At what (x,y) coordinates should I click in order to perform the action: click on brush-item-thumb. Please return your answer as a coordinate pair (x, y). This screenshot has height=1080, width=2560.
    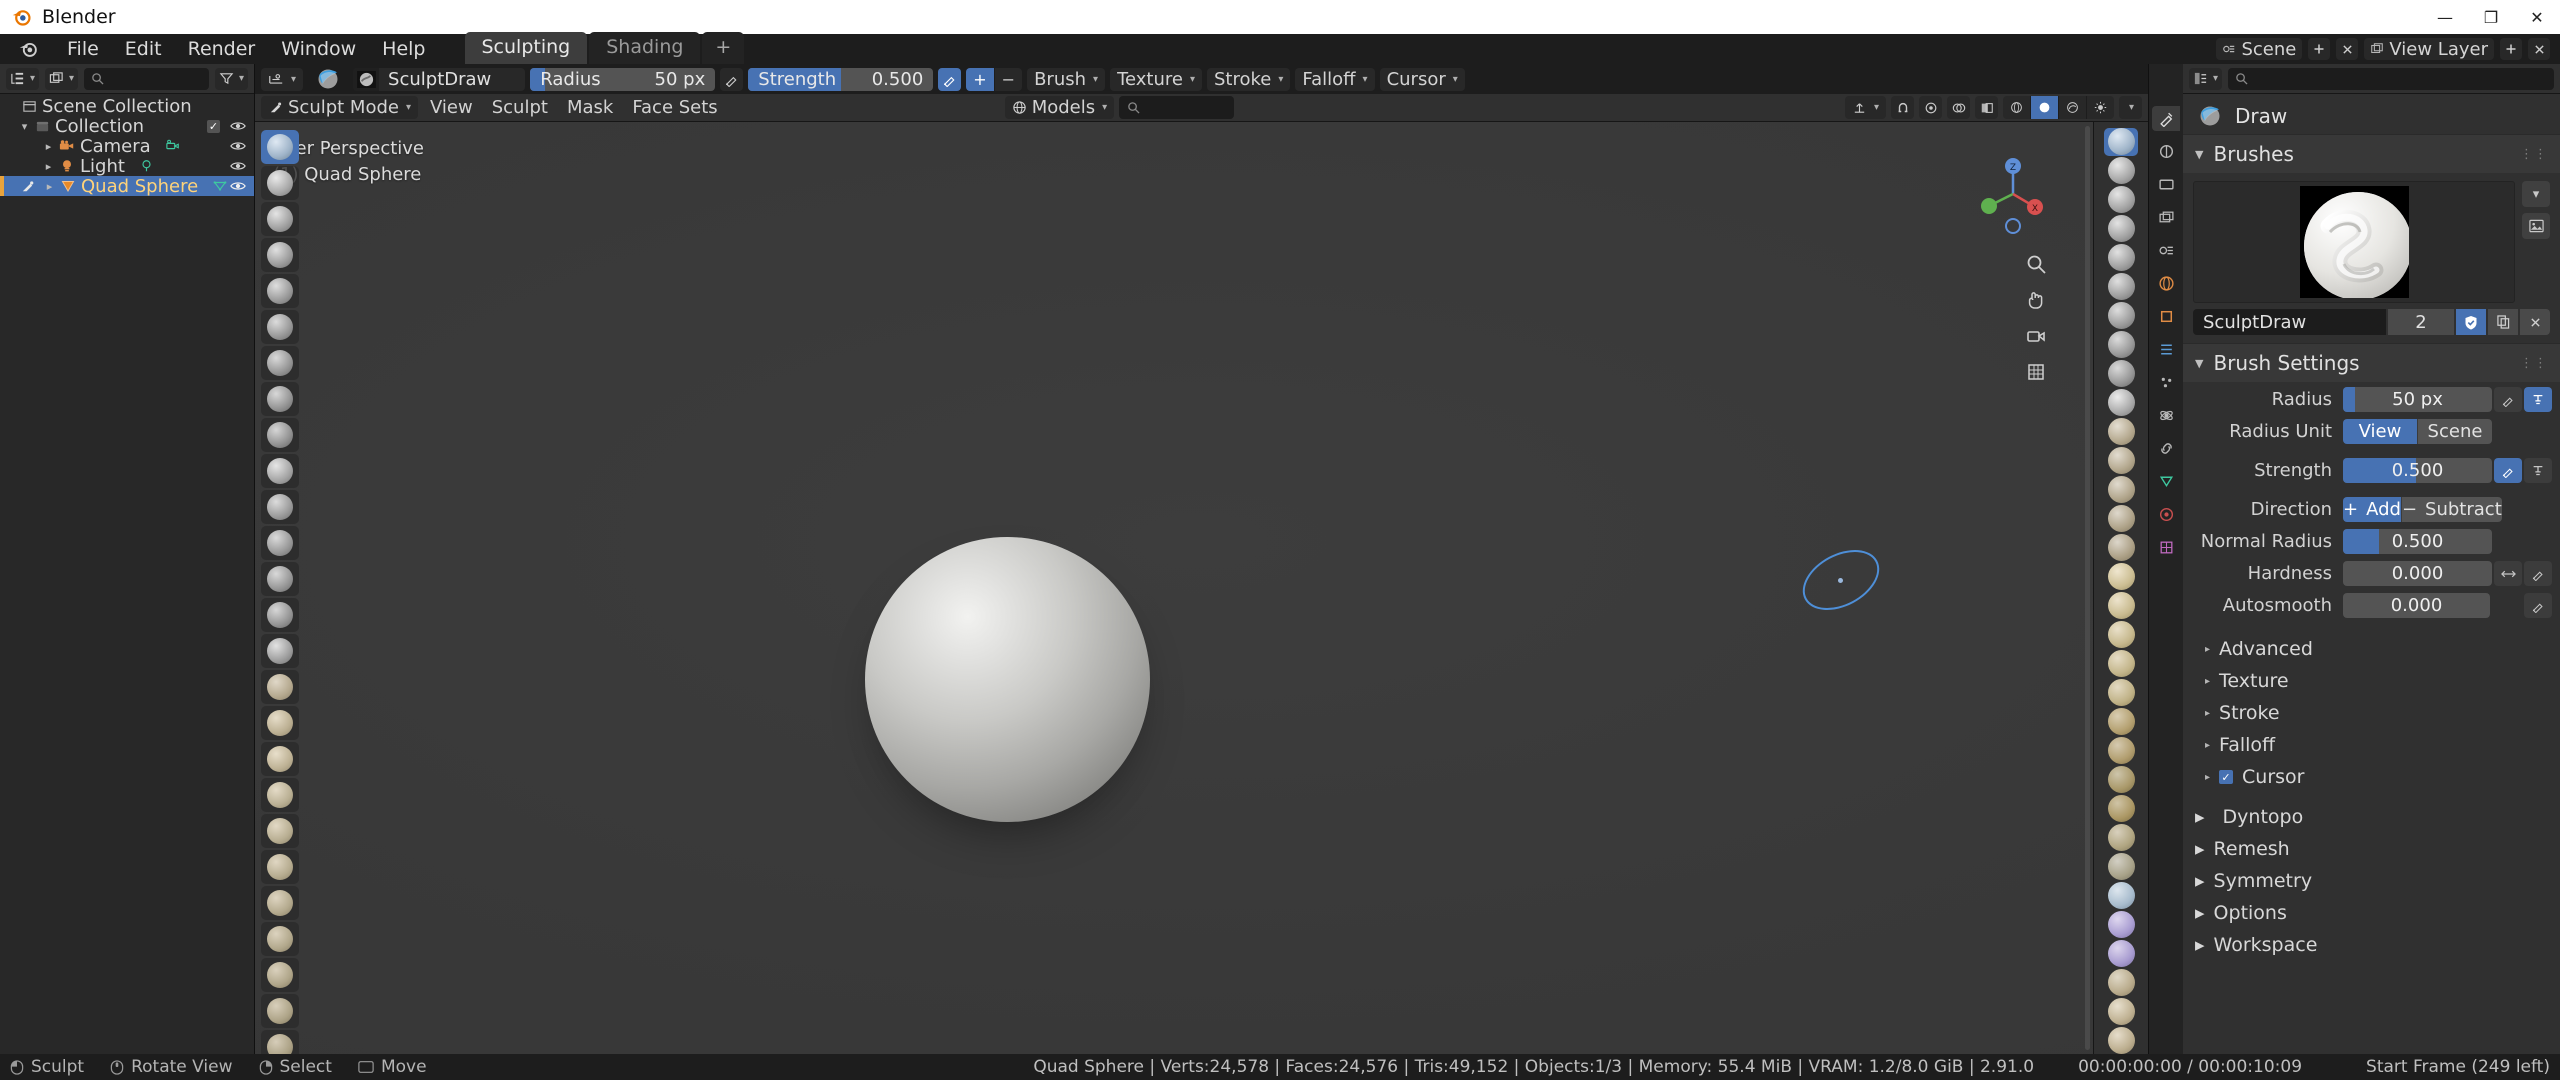
    Looking at the image, I should click on (2121, 663).